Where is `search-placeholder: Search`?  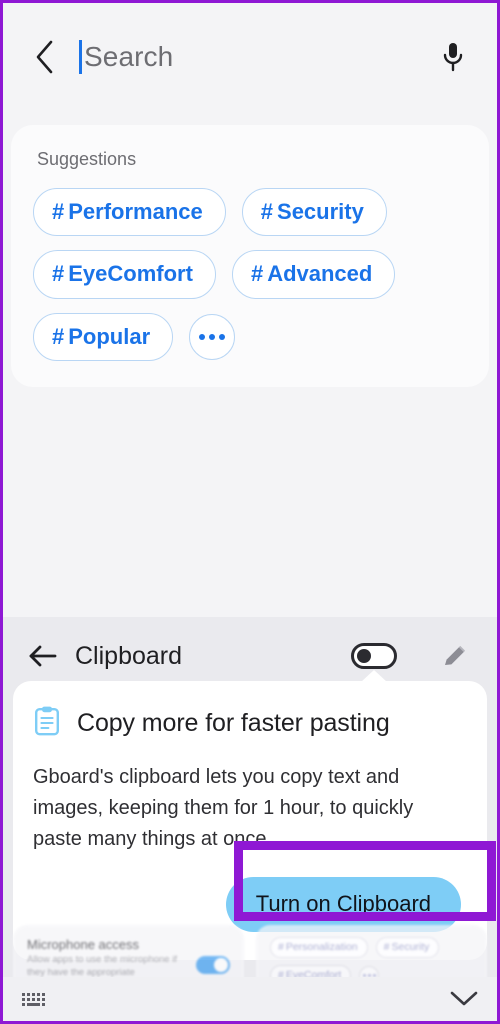
search-placeholder: Search is located at coordinates (129, 56).